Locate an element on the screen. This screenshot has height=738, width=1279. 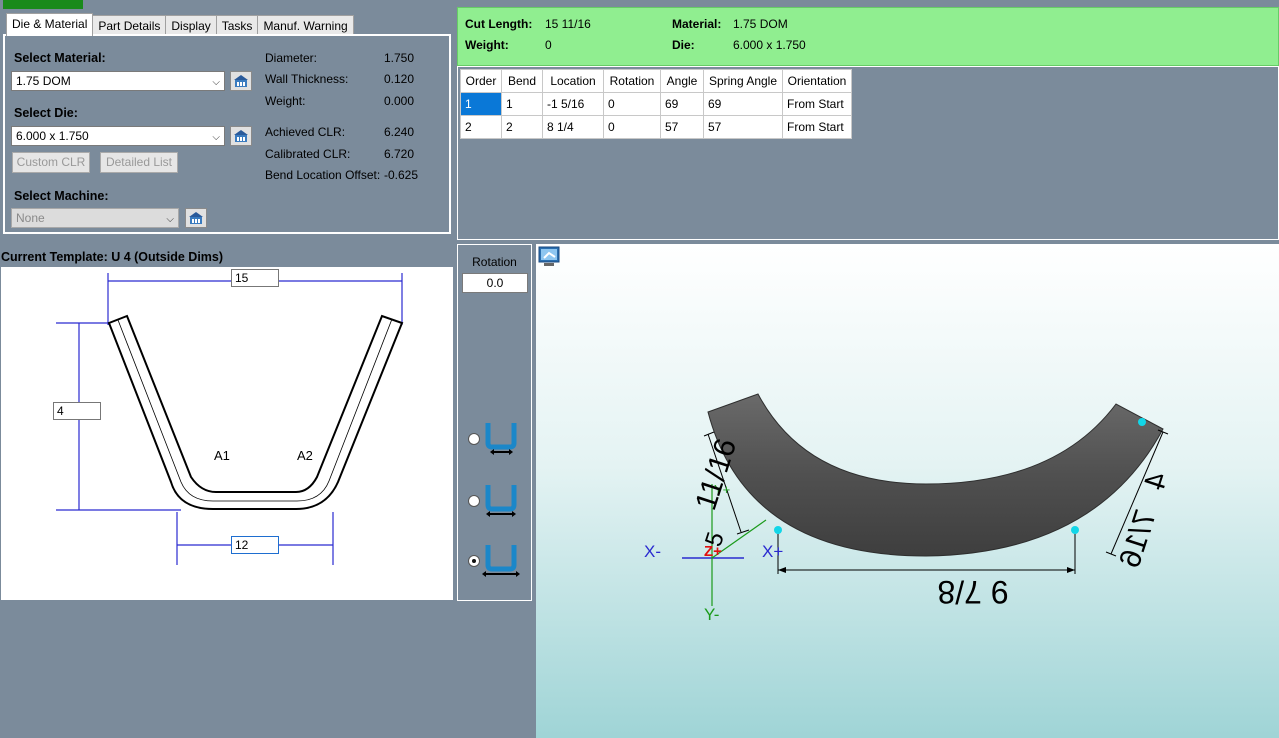
status-strip is located at coordinates (43, 4).